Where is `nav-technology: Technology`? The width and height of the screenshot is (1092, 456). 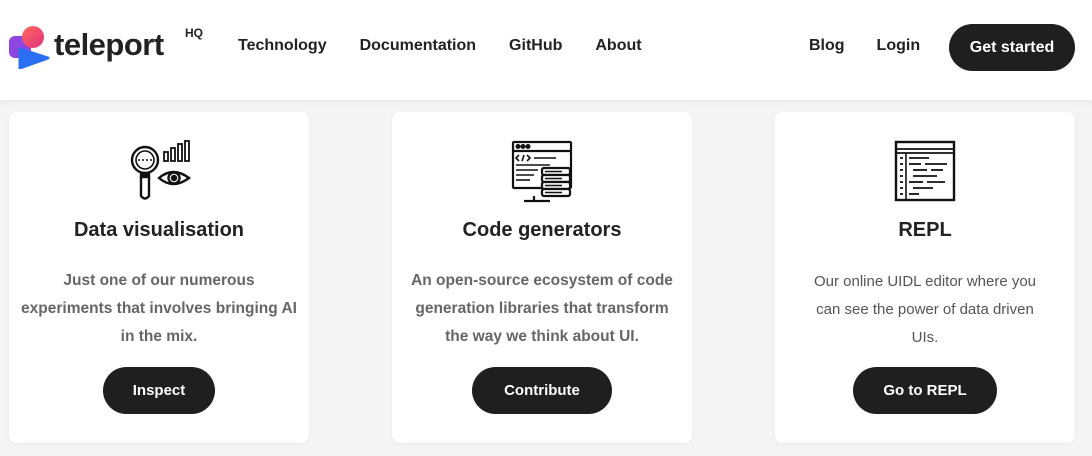 nav-technology: Technology is located at coordinates (282, 46).